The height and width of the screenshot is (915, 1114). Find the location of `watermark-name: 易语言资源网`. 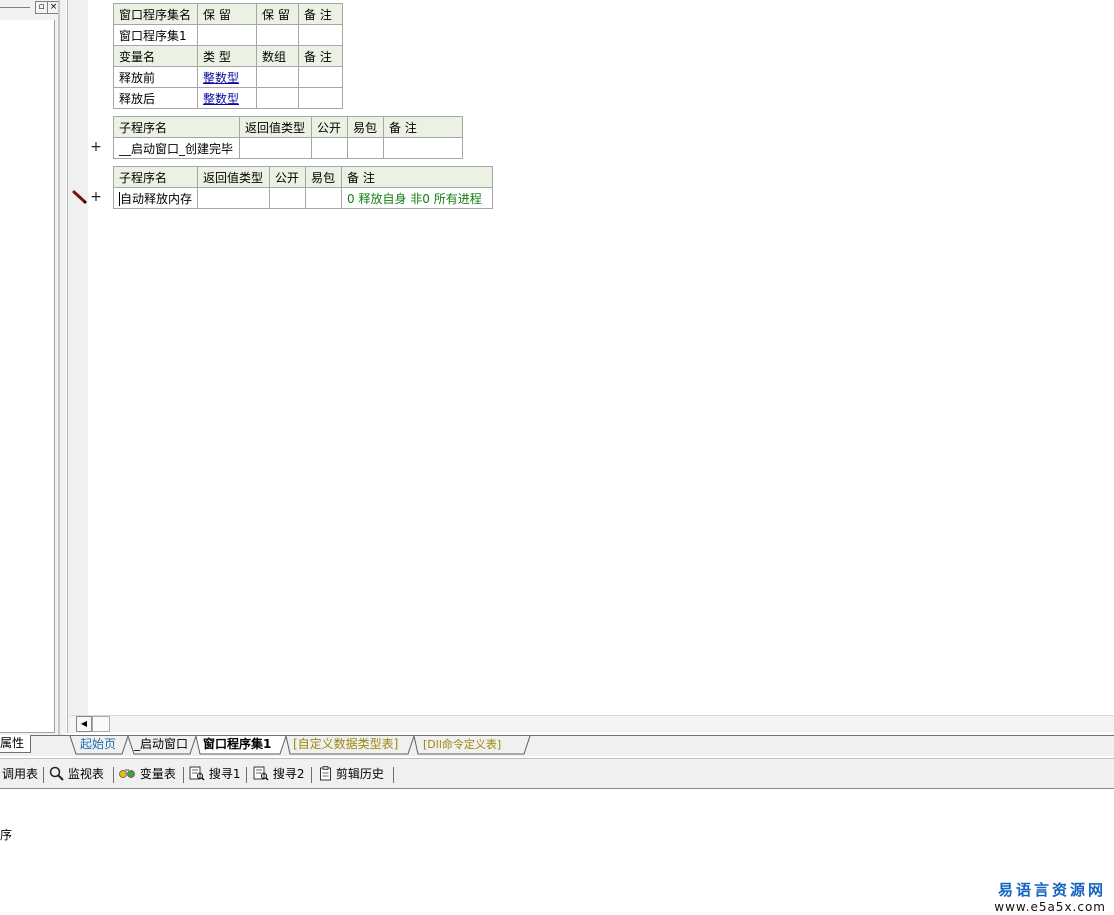

watermark-name: 易语言资源网 is located at coordinates (1051, 890).